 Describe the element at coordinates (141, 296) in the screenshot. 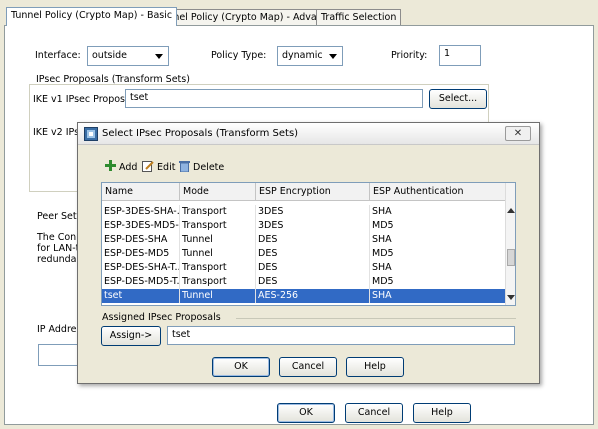

I see `cell-name: tset` at that location.